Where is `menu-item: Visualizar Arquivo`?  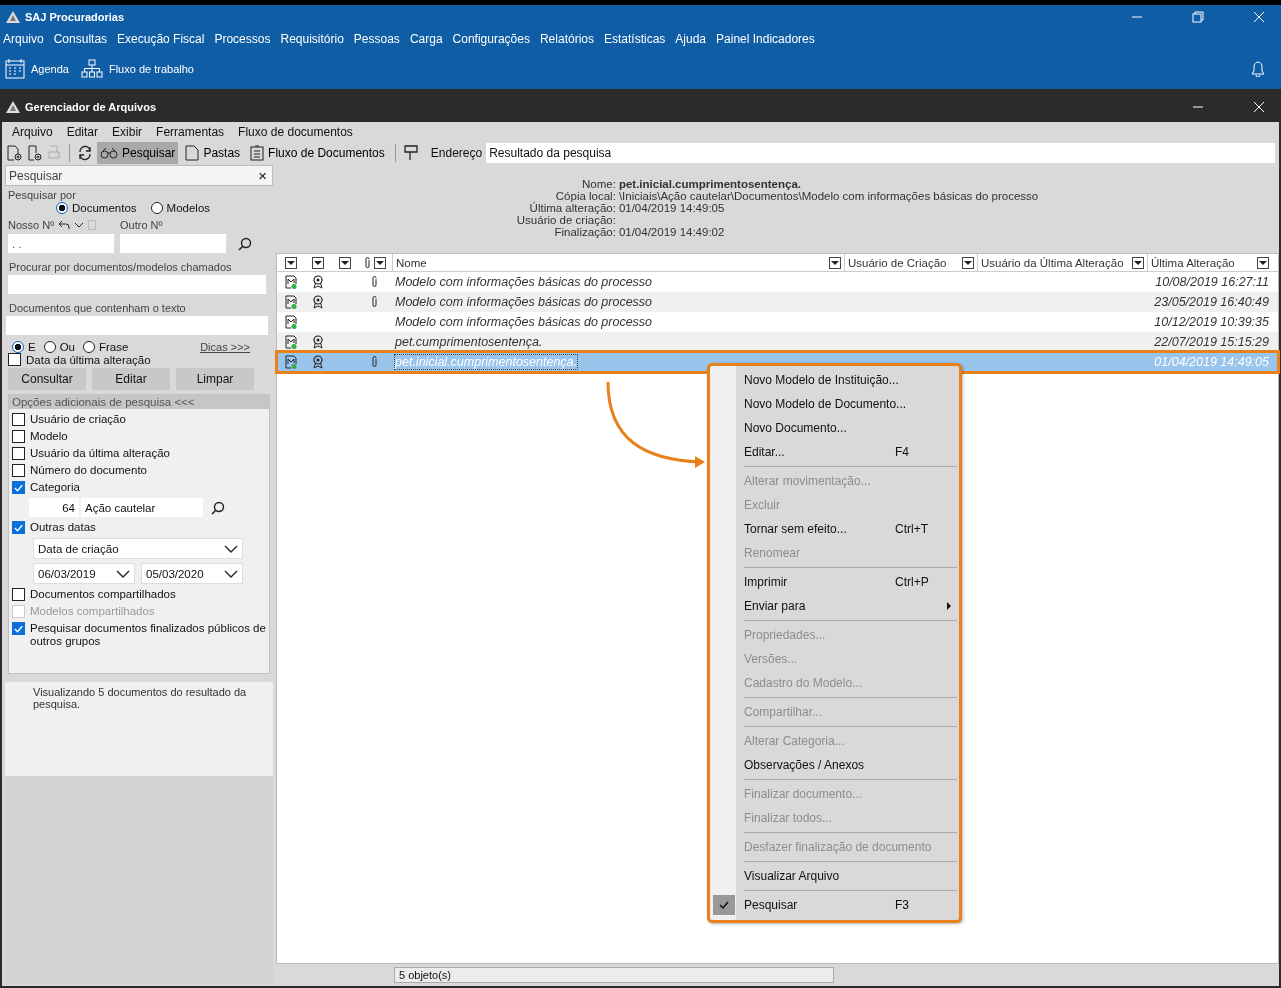
menu-item: Visualizar Arquivo is located at coordinates (834, 876).